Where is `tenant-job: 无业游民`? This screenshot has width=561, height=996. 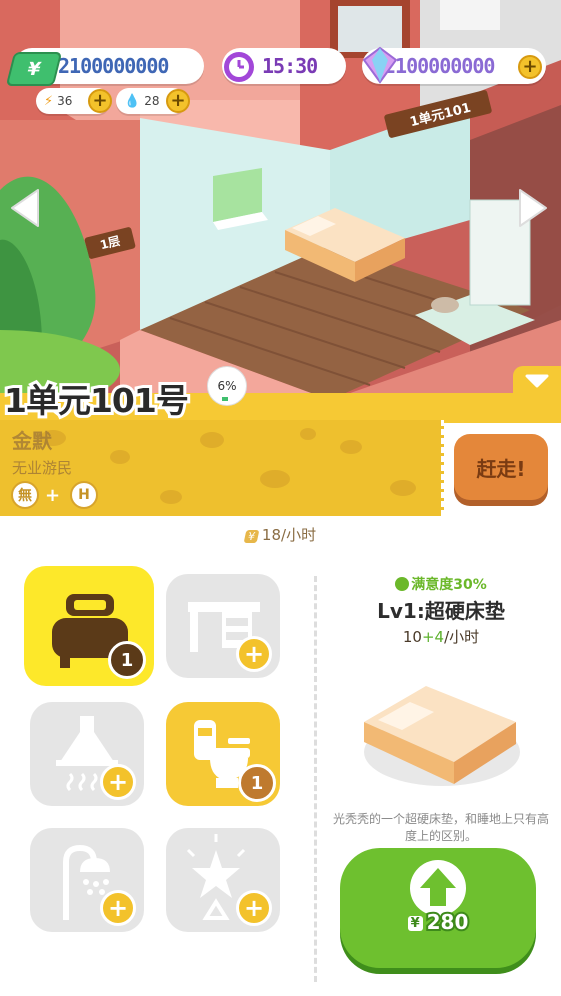
tenant-job: 无业游民 is located at coordinates (42, 468).